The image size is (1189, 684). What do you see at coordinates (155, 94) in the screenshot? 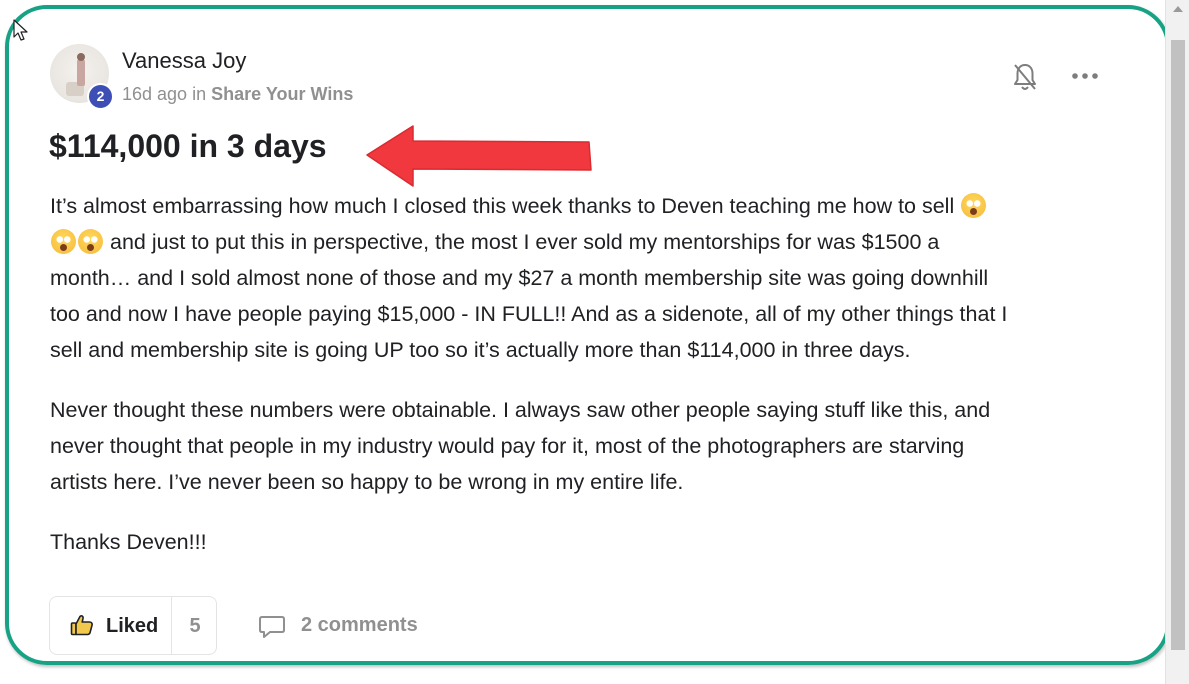
I see `post-time: 16d ago` at bounding box center [155, 94].